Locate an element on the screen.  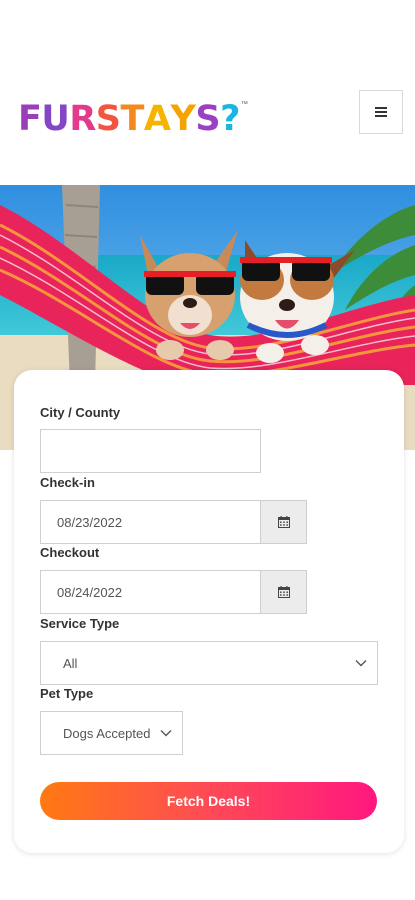
menu-button is located at coordinates (381, 112).